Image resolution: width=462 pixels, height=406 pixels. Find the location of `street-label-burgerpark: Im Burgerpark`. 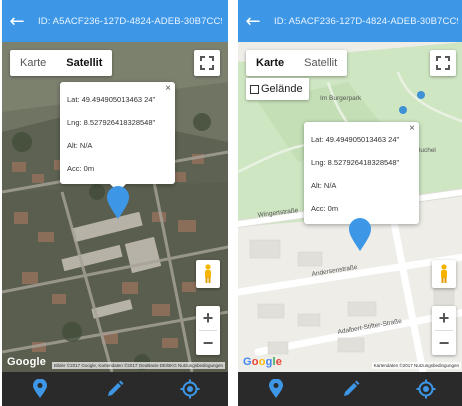

street-label-burgerpark: Im Burgerpark is located at coordinates (341, 98).